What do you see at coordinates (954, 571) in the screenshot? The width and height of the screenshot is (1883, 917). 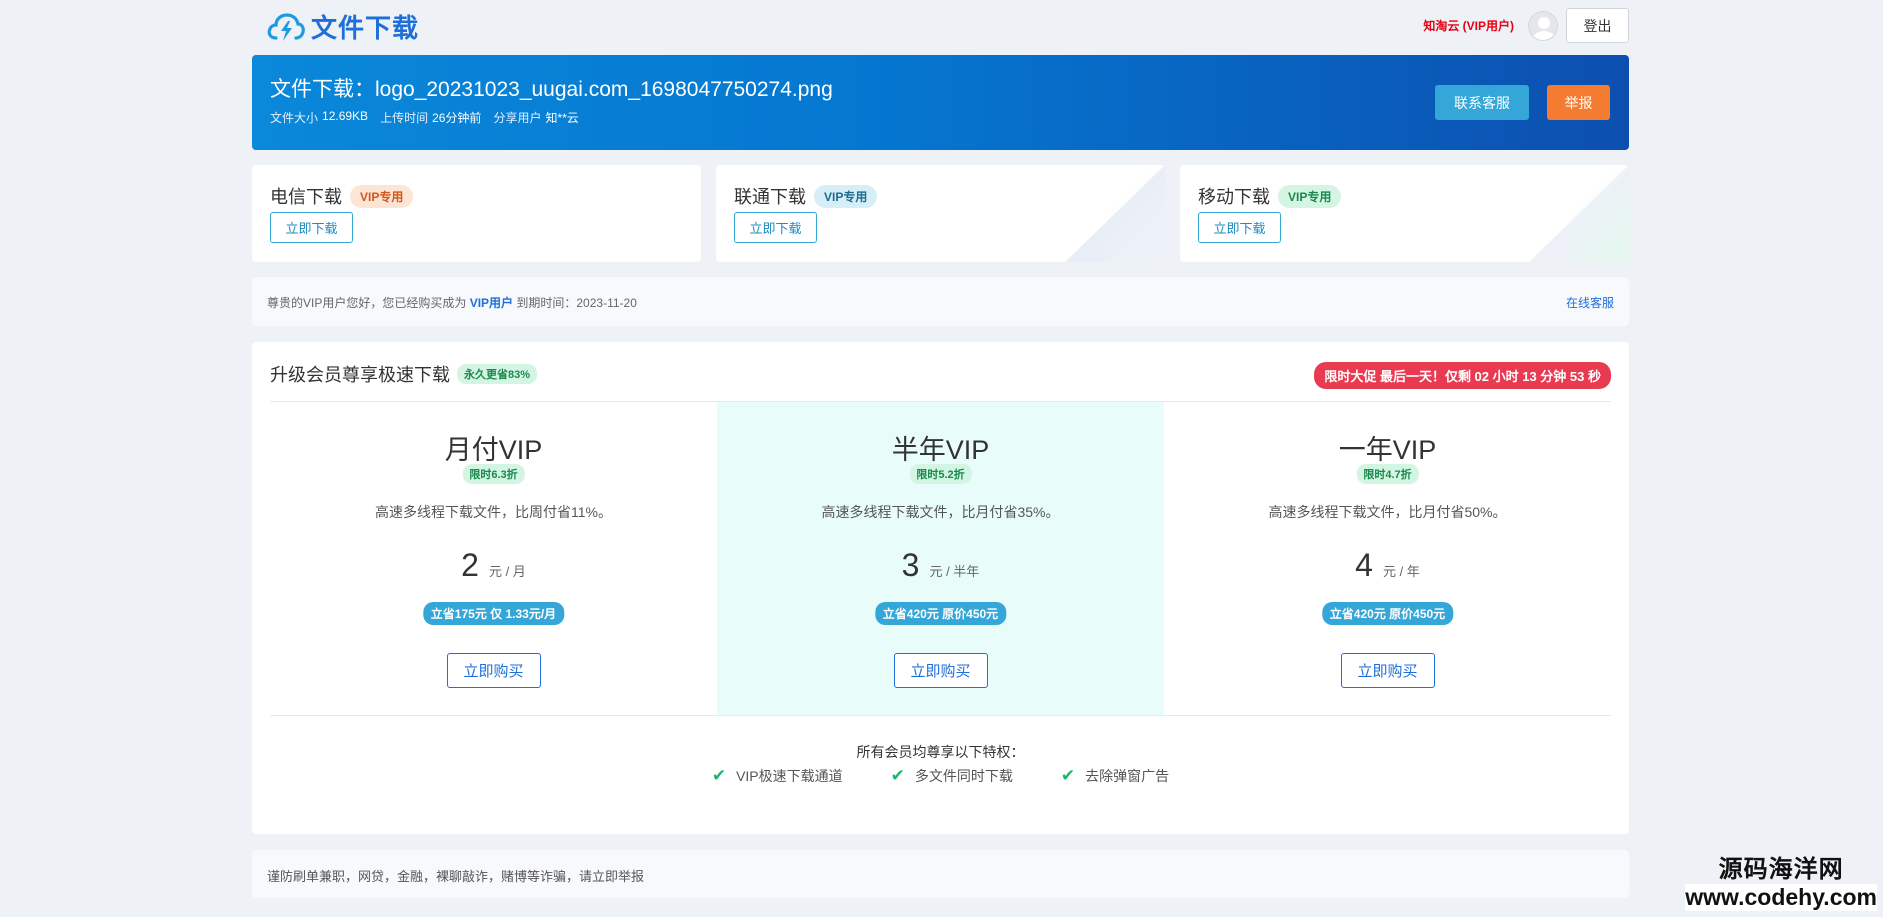 I see `price-unit: 元 / 半年` at bounding box center [954, 571].